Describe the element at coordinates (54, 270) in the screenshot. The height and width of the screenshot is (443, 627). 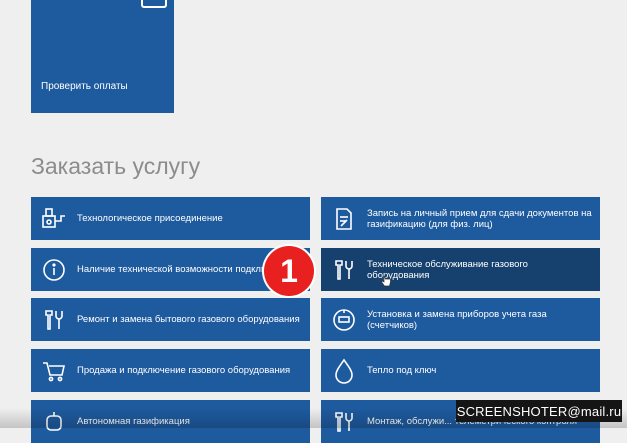
I see `info-icon` at that location.